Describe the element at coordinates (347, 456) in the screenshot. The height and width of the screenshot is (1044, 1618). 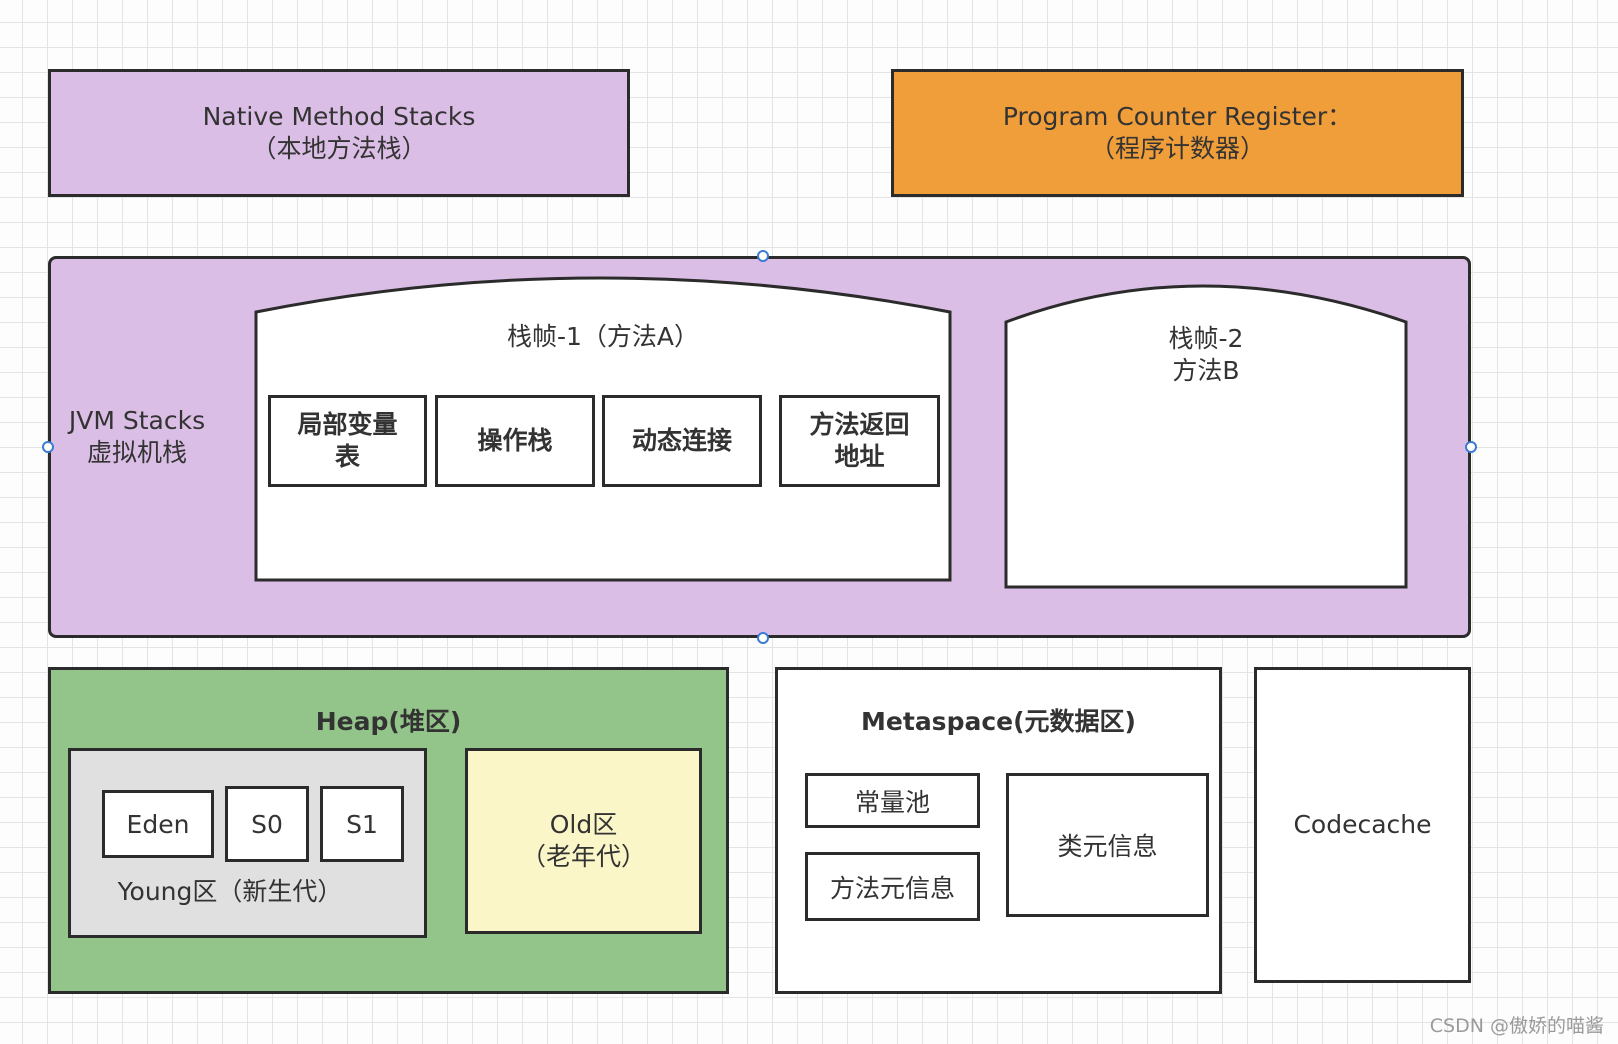
I see `local-variable-table-line2: 表` at that location.